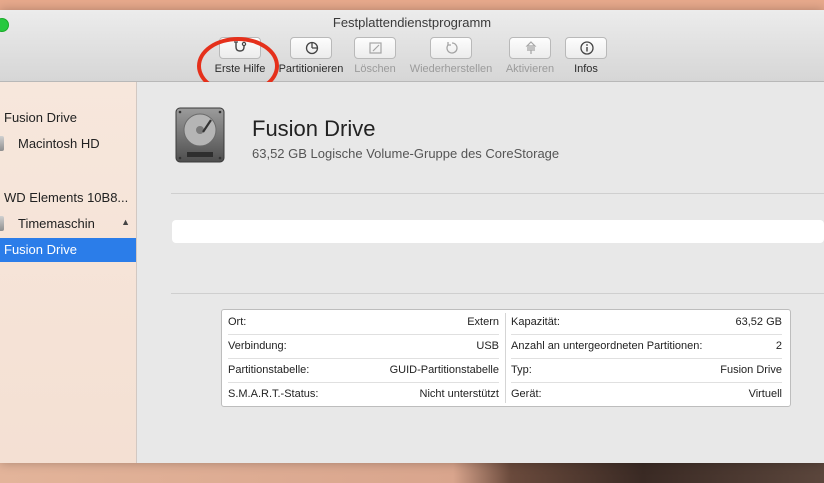 The image size is (824, 483). I want to click on partition-label: Partitionieren, so click(311, 69).